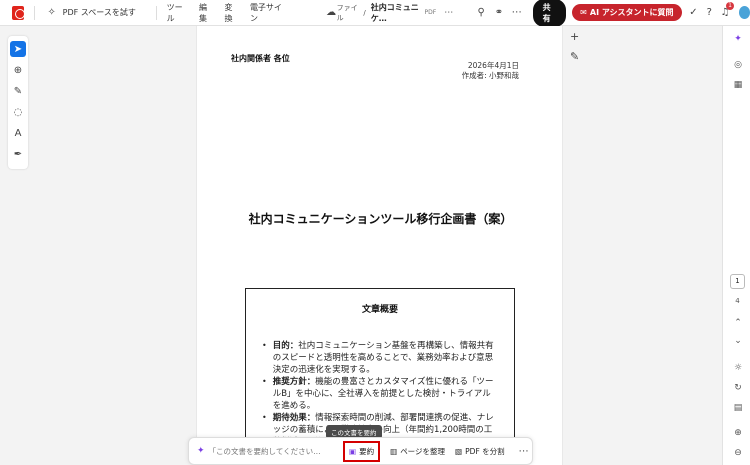 The image size is (750, 465). What do you see at coordinates (738, 65) in the screenshot?
I see `comment-icon: ◎` at bounding box center [738, 65].